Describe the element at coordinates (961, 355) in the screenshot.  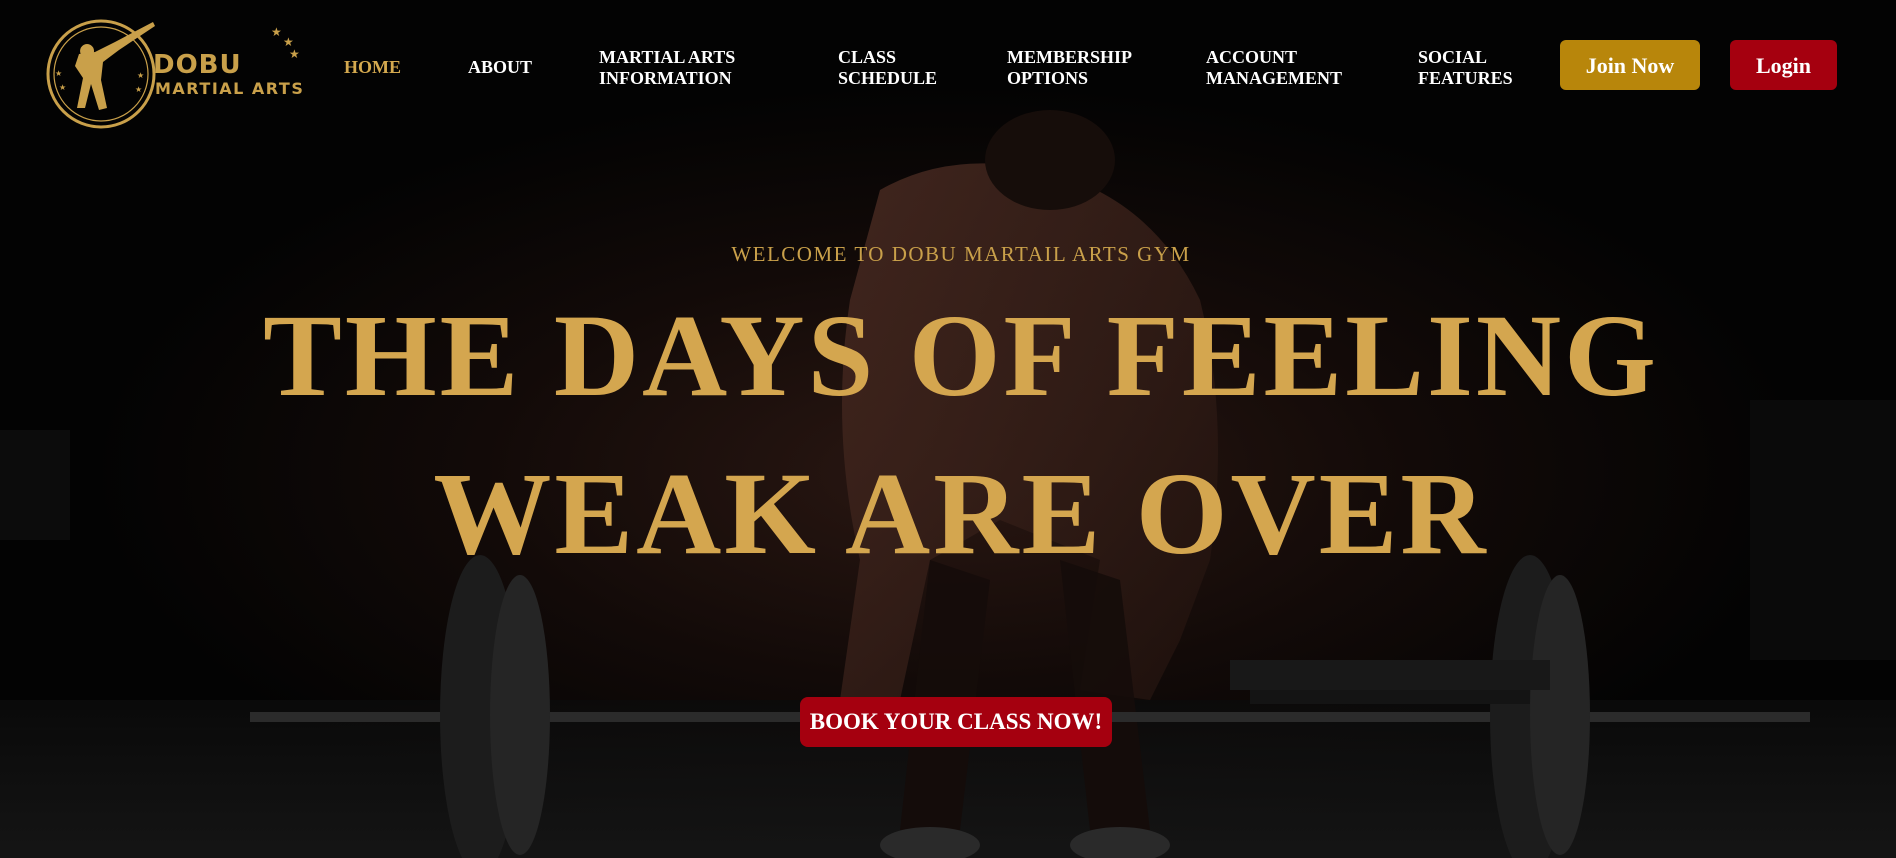
I see `hero-headline-line1: THE DAYS OF FEELING` at that location.